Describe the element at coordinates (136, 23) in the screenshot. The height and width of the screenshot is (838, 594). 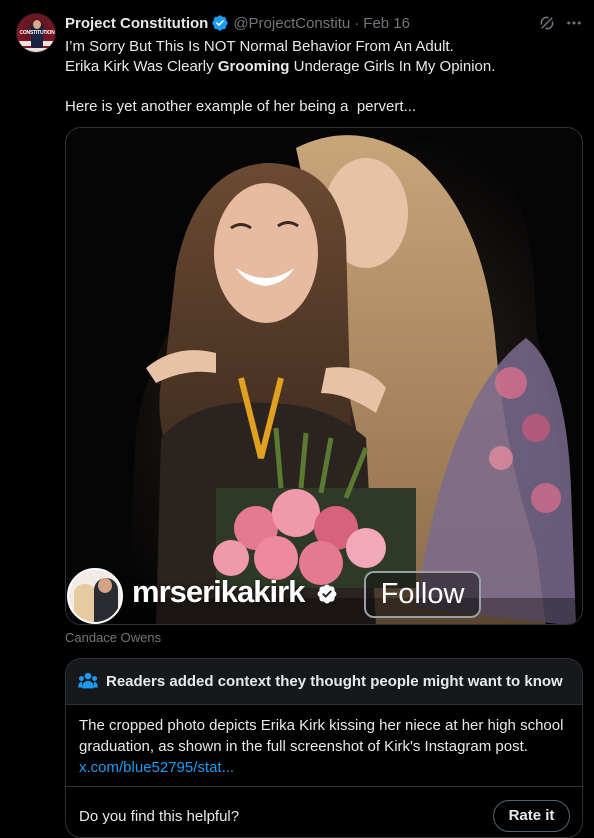
I see `author-display-name: Project Constitution` at that location.